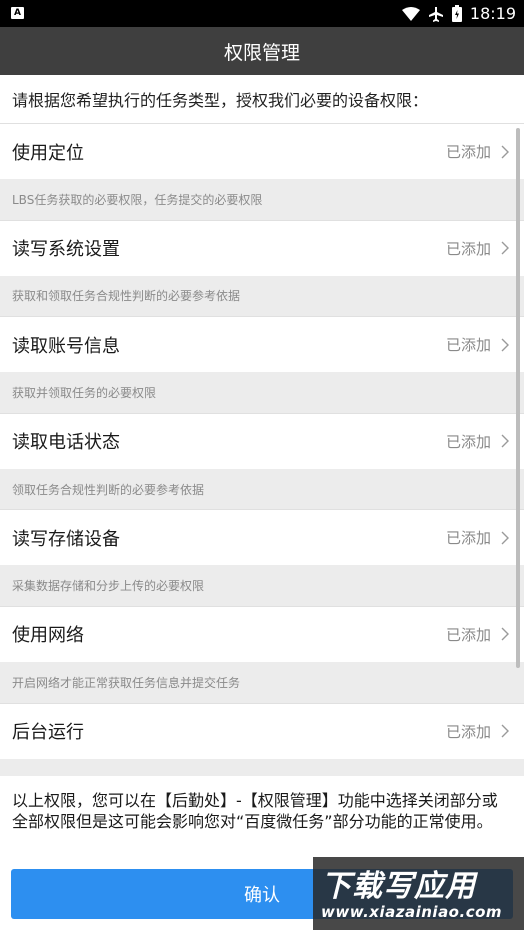 This screenshot has width=524, height=930. What do you see at coordinates (410, 13) in the screenshot?
I see `wifi-icon` at bounding box center [410, 13].